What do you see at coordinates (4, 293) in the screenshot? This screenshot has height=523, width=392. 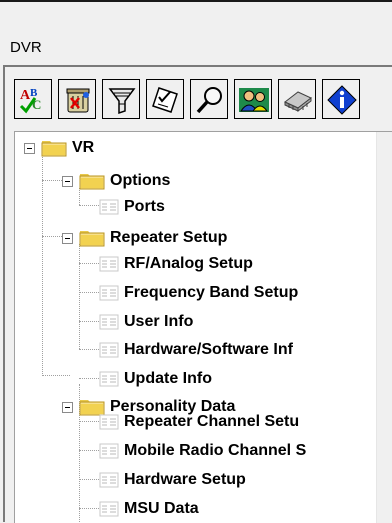 I see `frame-left-line` at bounding box center [4, 293].